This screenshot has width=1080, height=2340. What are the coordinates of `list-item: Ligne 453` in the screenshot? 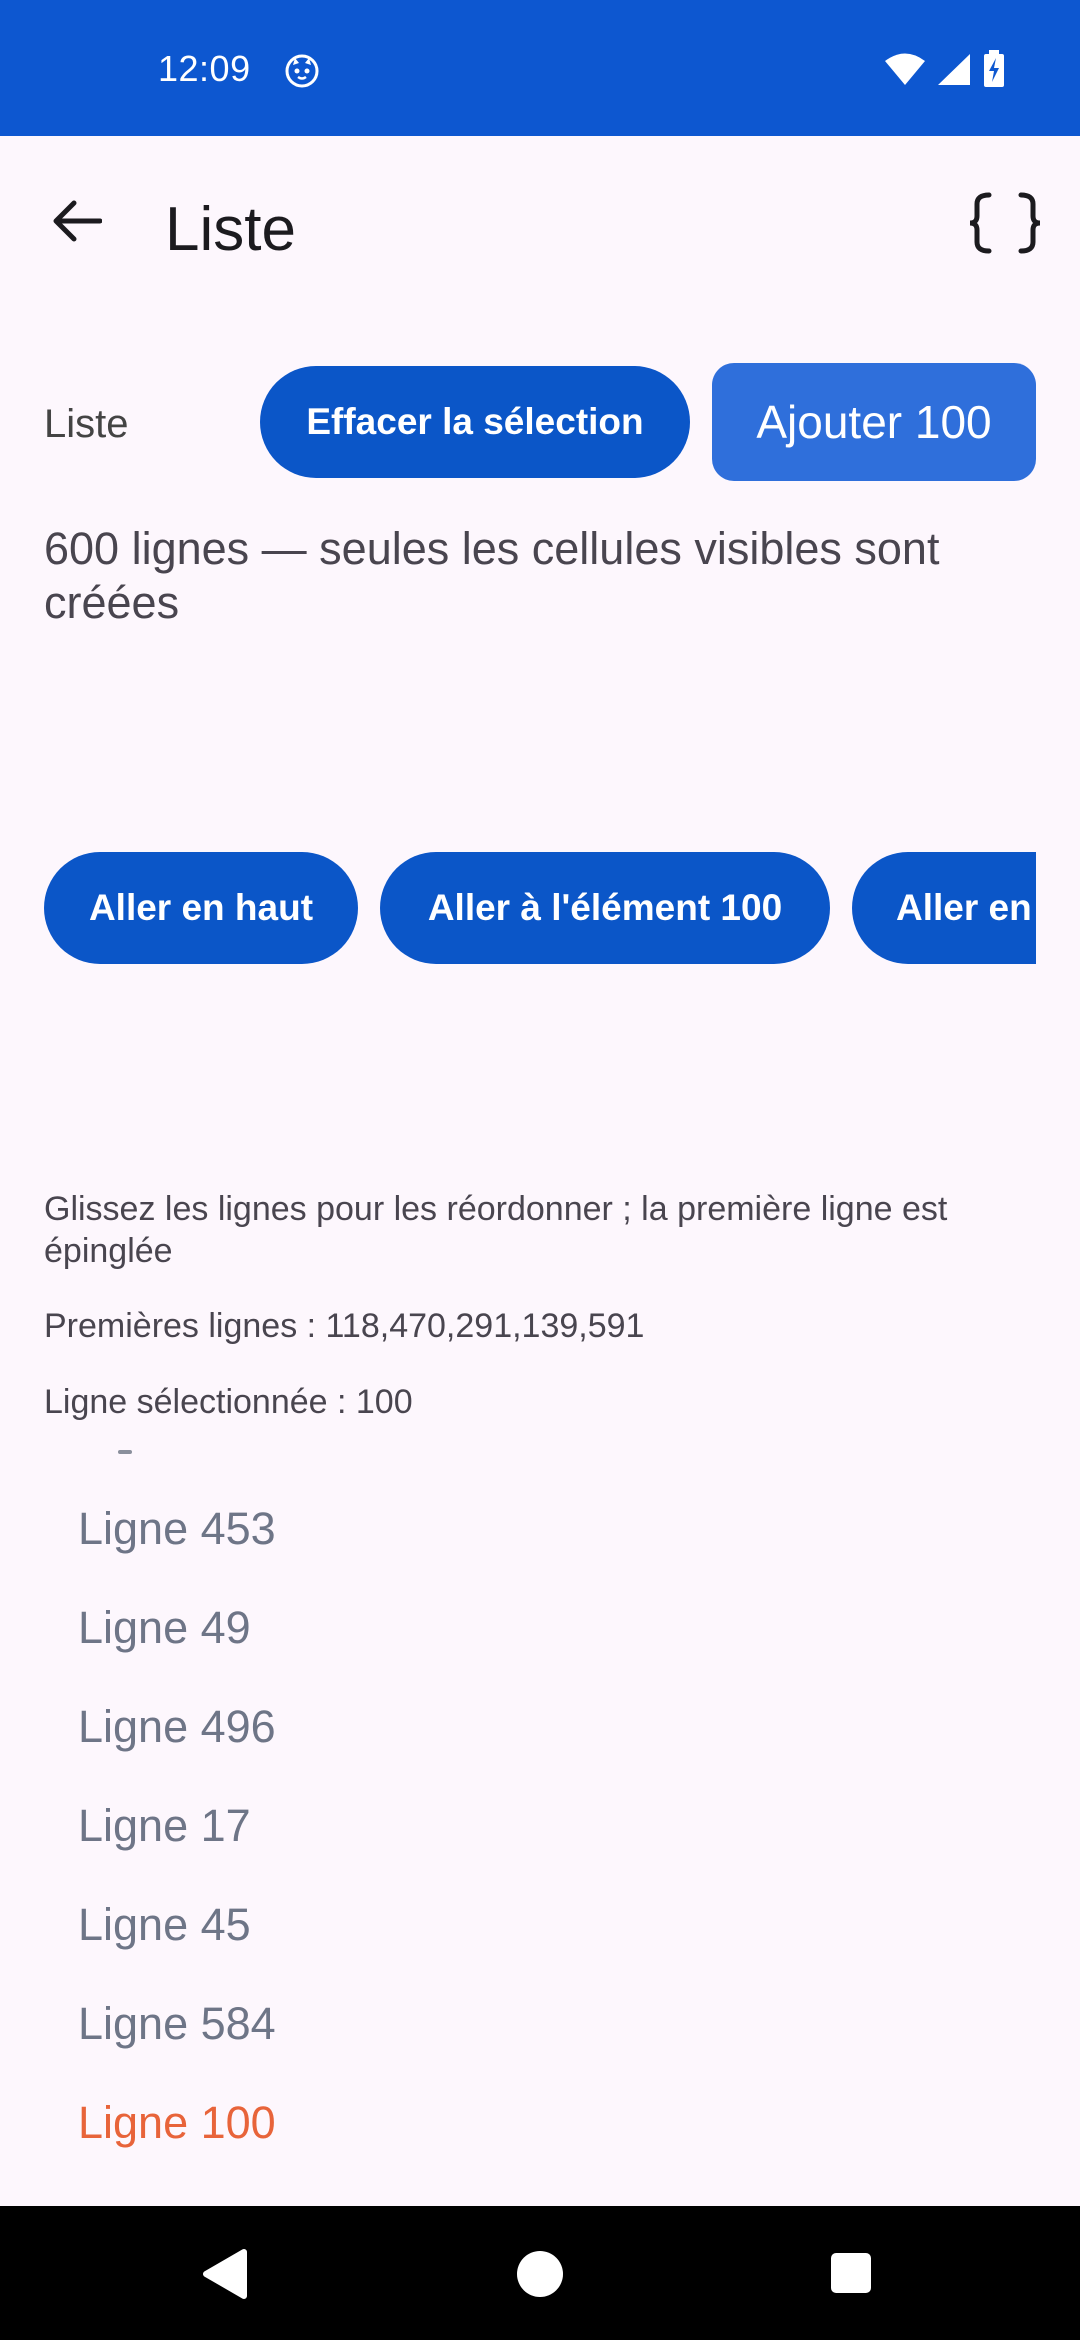 It's located at (177, 1529).